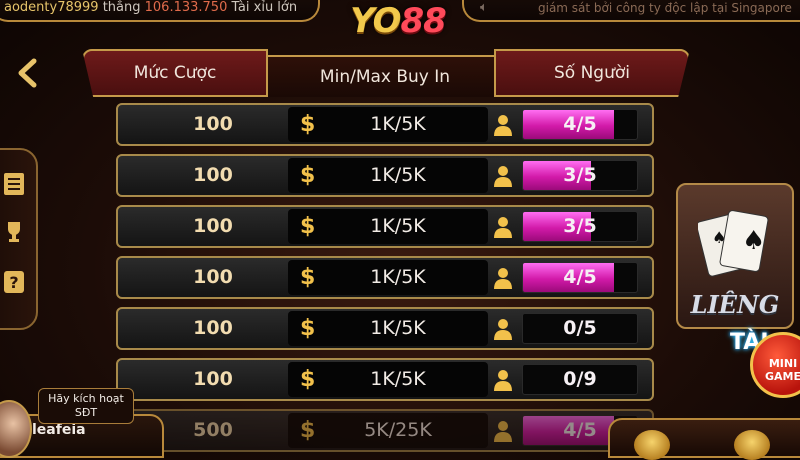 This screenshot has height=460, width=800. I want to click on list-icon, so click(14, 184).